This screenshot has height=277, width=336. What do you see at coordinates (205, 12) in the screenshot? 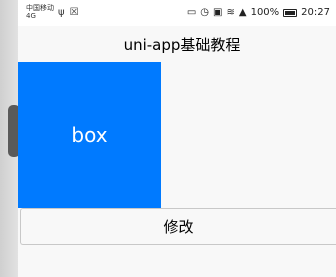
I see `alarm-icon: ◷` at bounding box center [205, 12].